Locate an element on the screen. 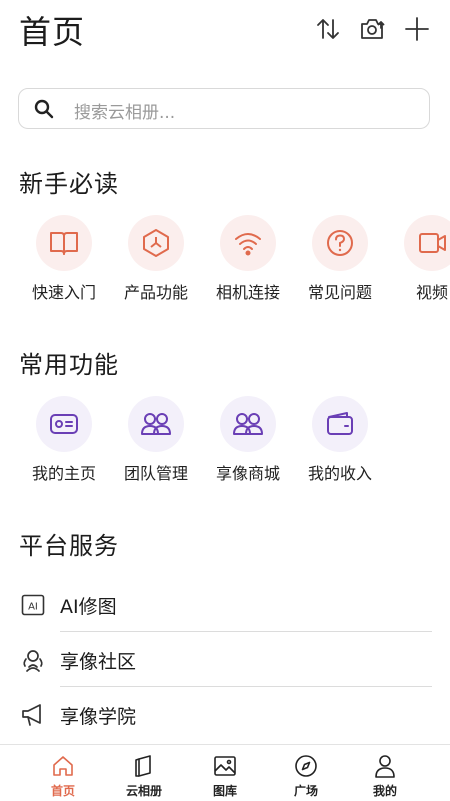 Image resolution: width=450 pixels, height=801 pixels. grid-item-camera-connect: 相机连接 is located at coordinates (248, 265).